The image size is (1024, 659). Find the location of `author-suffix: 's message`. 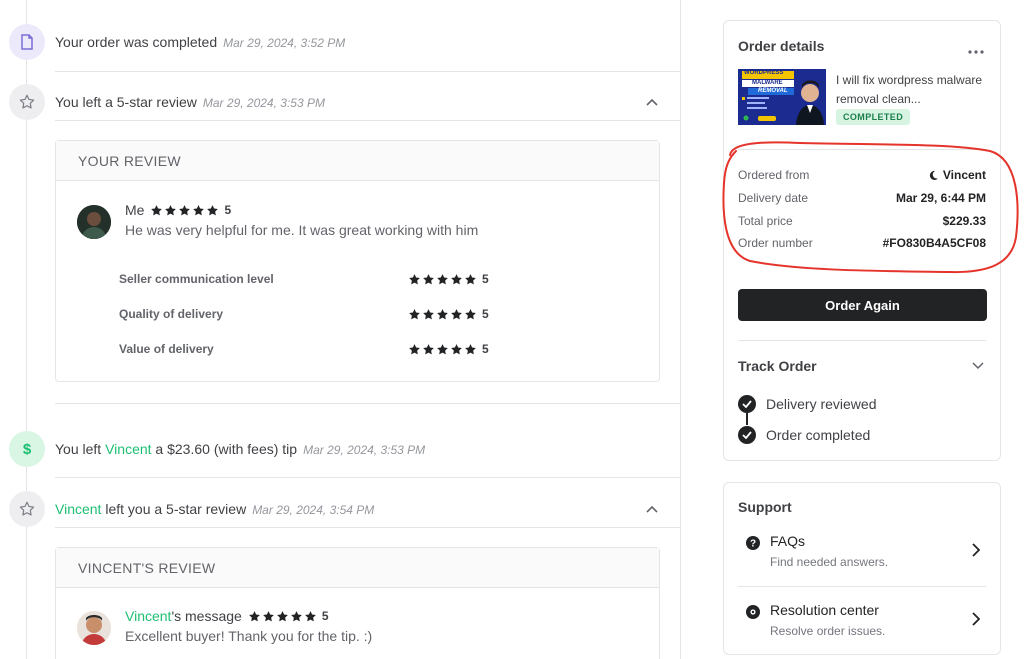

author-suffix: 's message is located at coordinates (206, 616).